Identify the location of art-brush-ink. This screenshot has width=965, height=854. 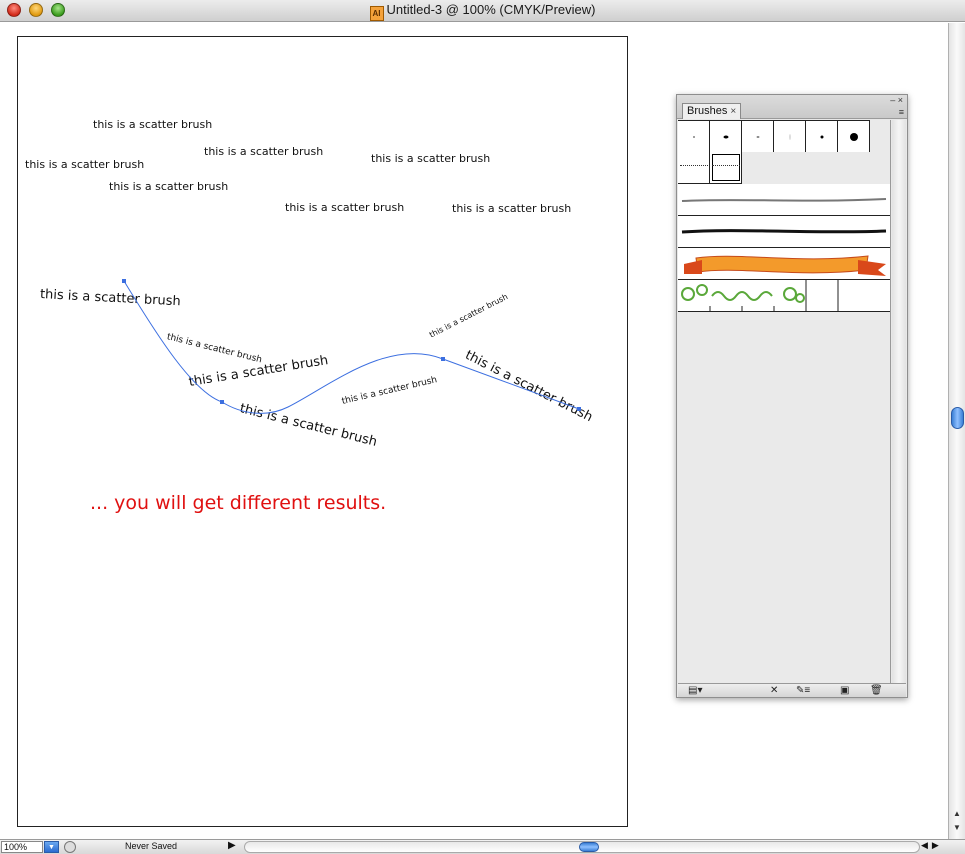
(784, 232).